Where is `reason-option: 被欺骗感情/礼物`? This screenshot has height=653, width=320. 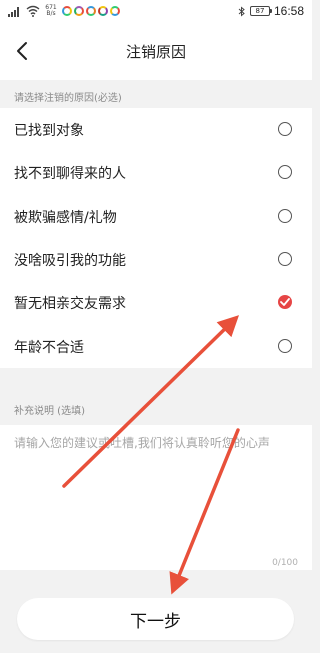
reason-option: 被欺骗感情/礼物 is located at coordinates (156, 216).